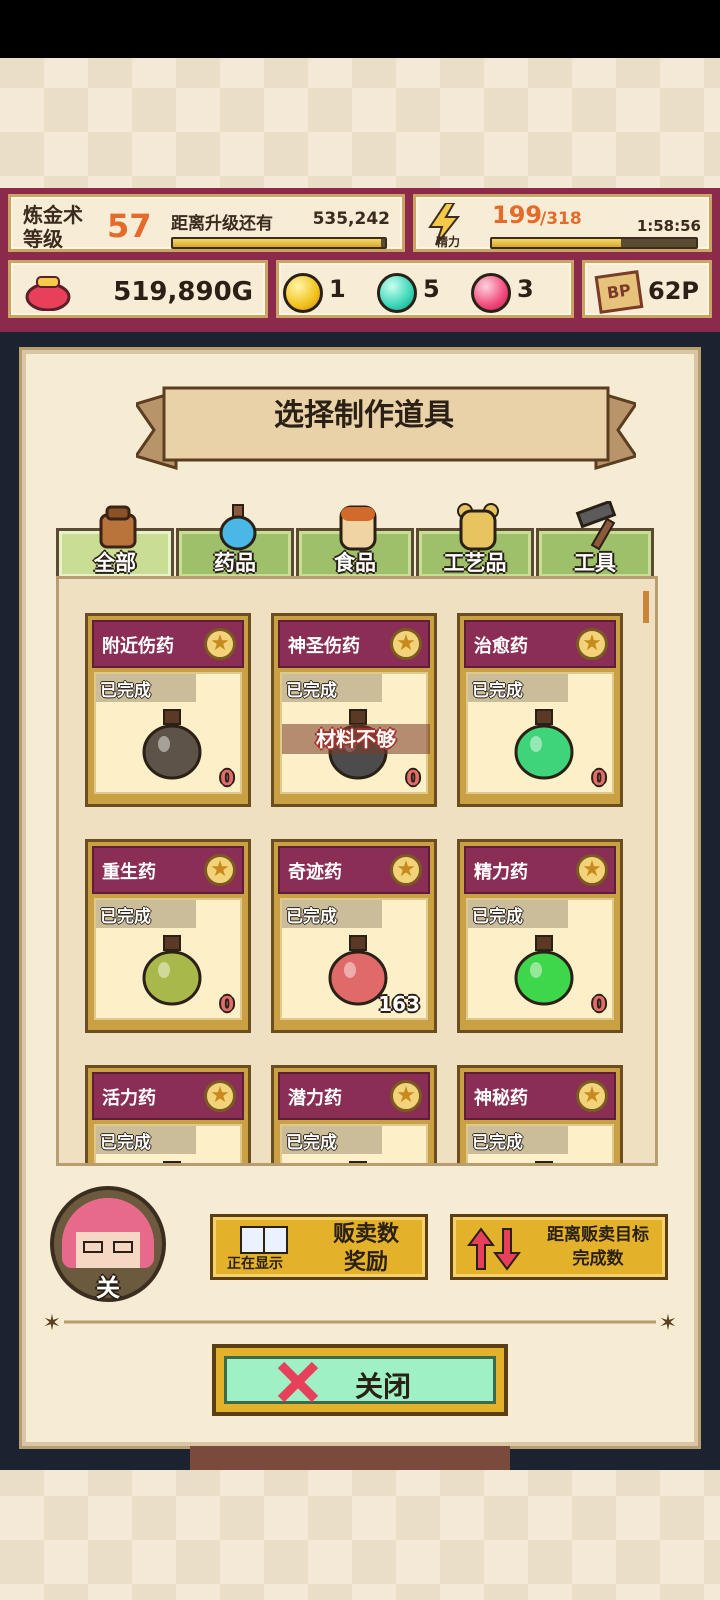 This screenshot has height=1600, width=720. I want to click on swap-arrows-icon, so click(494, 1249).